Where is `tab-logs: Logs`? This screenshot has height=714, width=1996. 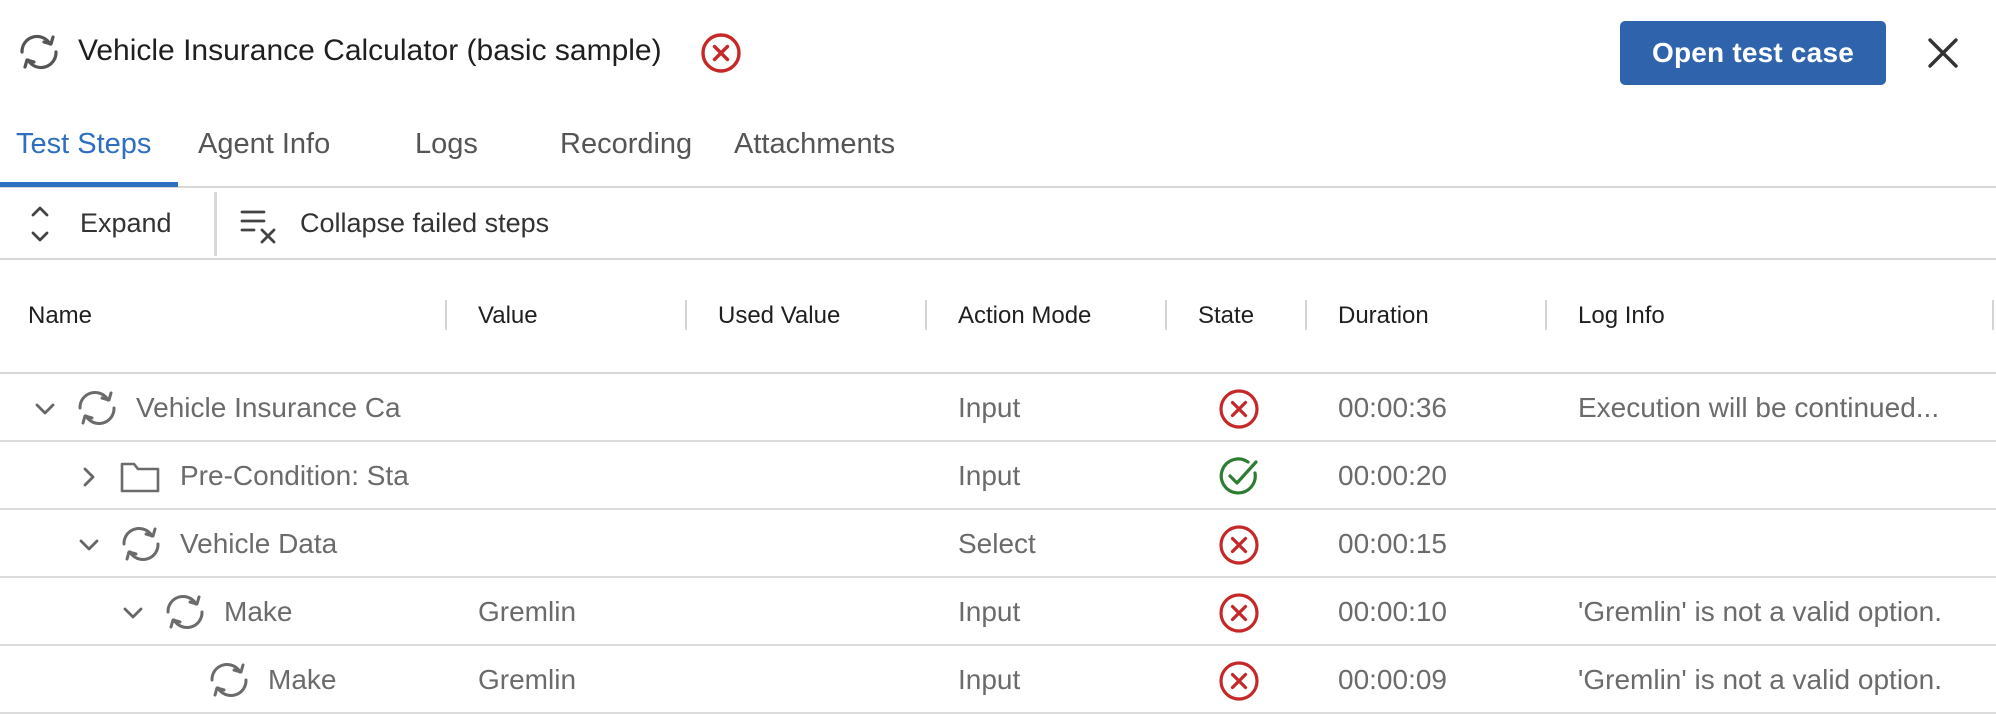
tab-logs: Logs is located at coordinates (446, 144).